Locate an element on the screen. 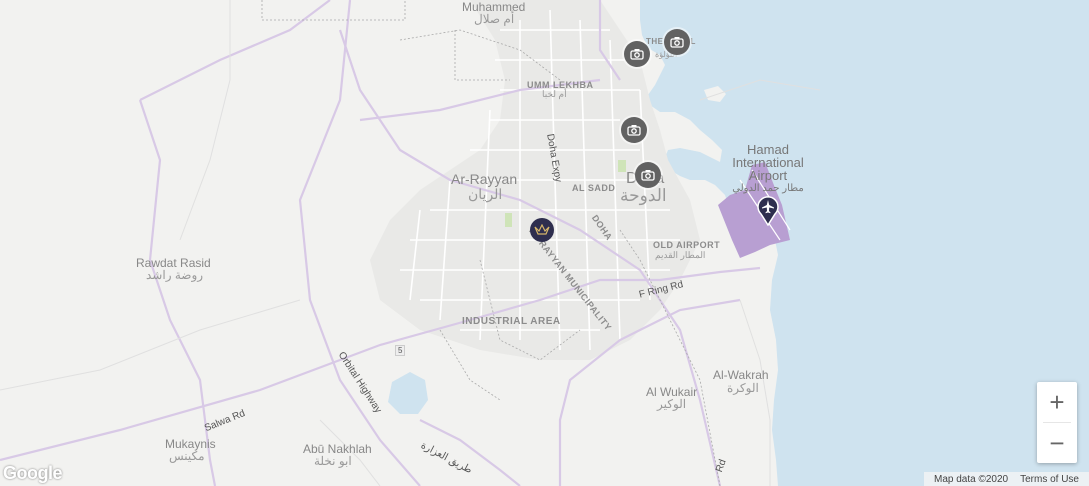 The height and width of the screenshot is (486, 1089). district-label: OLD AIRPORT is located at coordinates (687, 245).